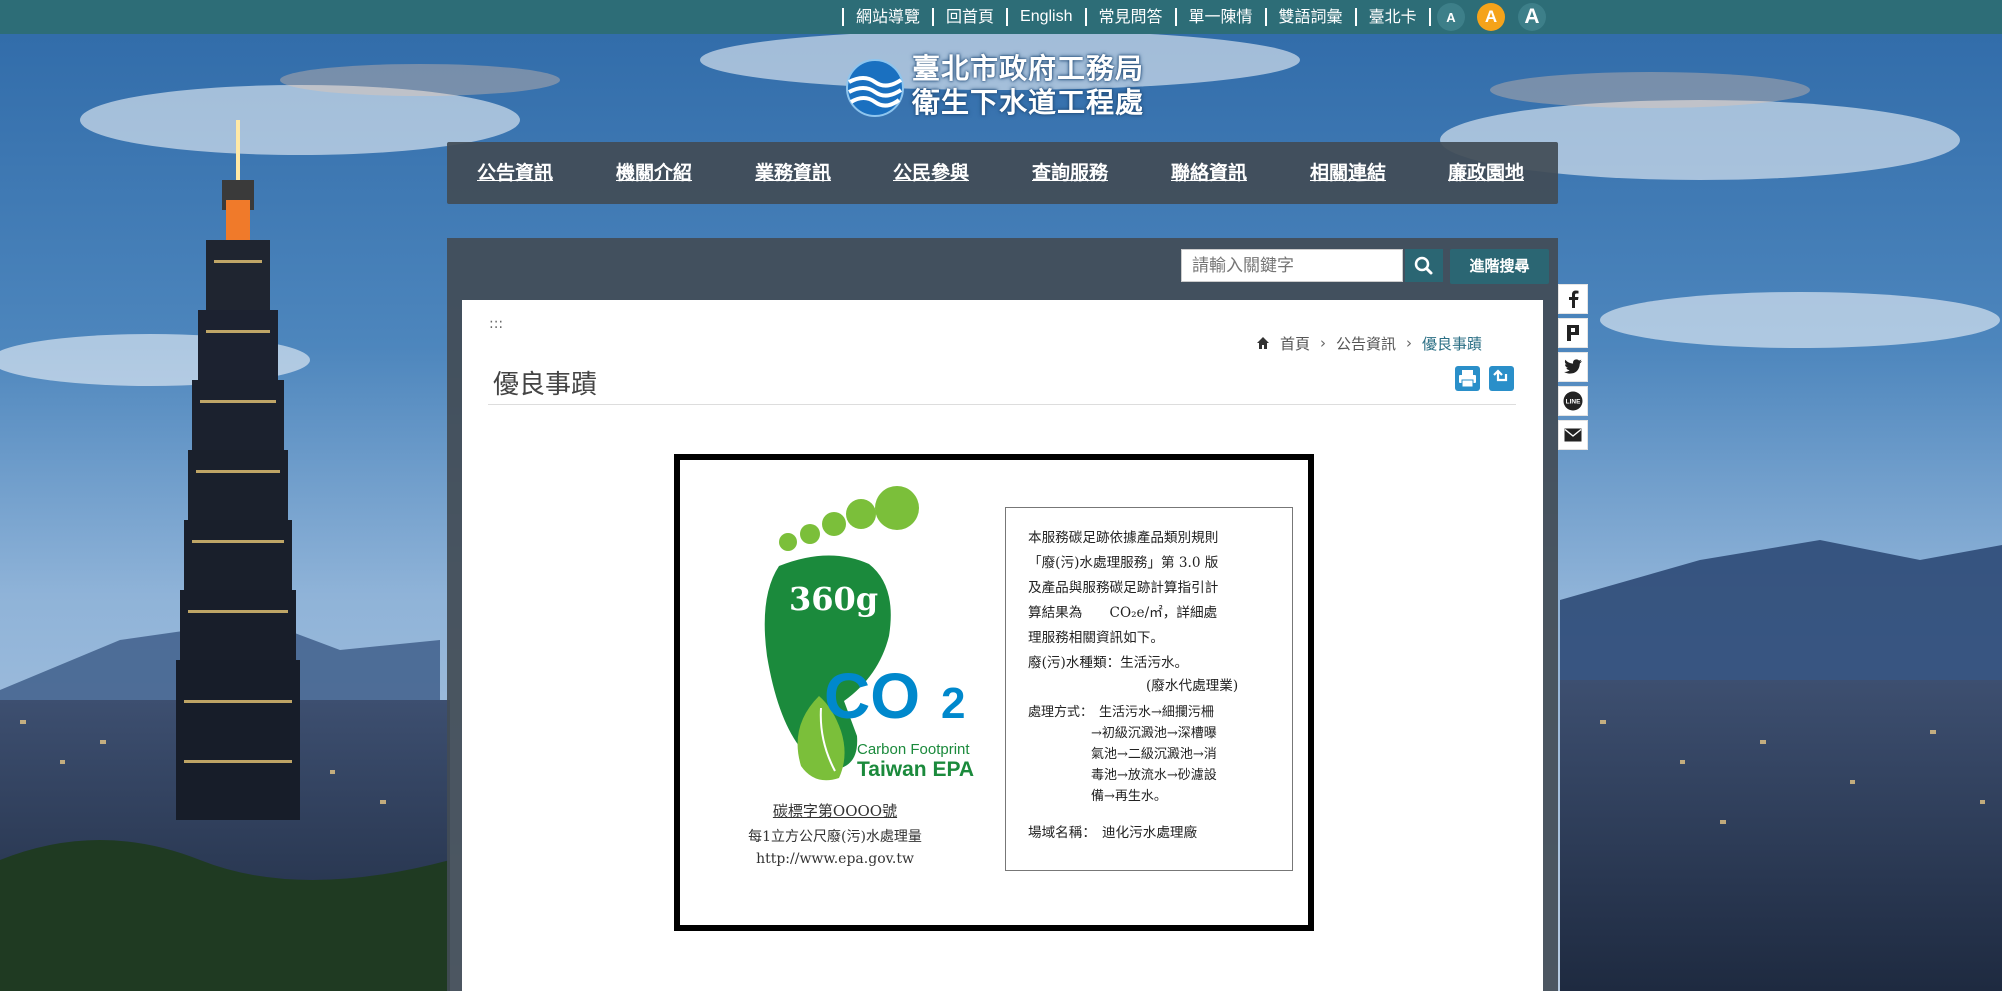 The height and width of the screenshot is (991, 2002). What do you see at coordinates (835, 811) in the screenshot?
I see `cert-number: 碳標字第OOOO號` at bounding box center [835, 811].